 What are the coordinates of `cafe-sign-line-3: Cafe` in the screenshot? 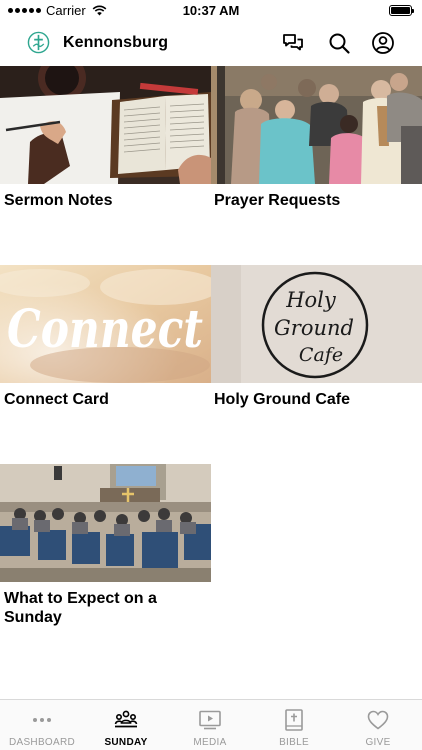 It's located at (321, 355).